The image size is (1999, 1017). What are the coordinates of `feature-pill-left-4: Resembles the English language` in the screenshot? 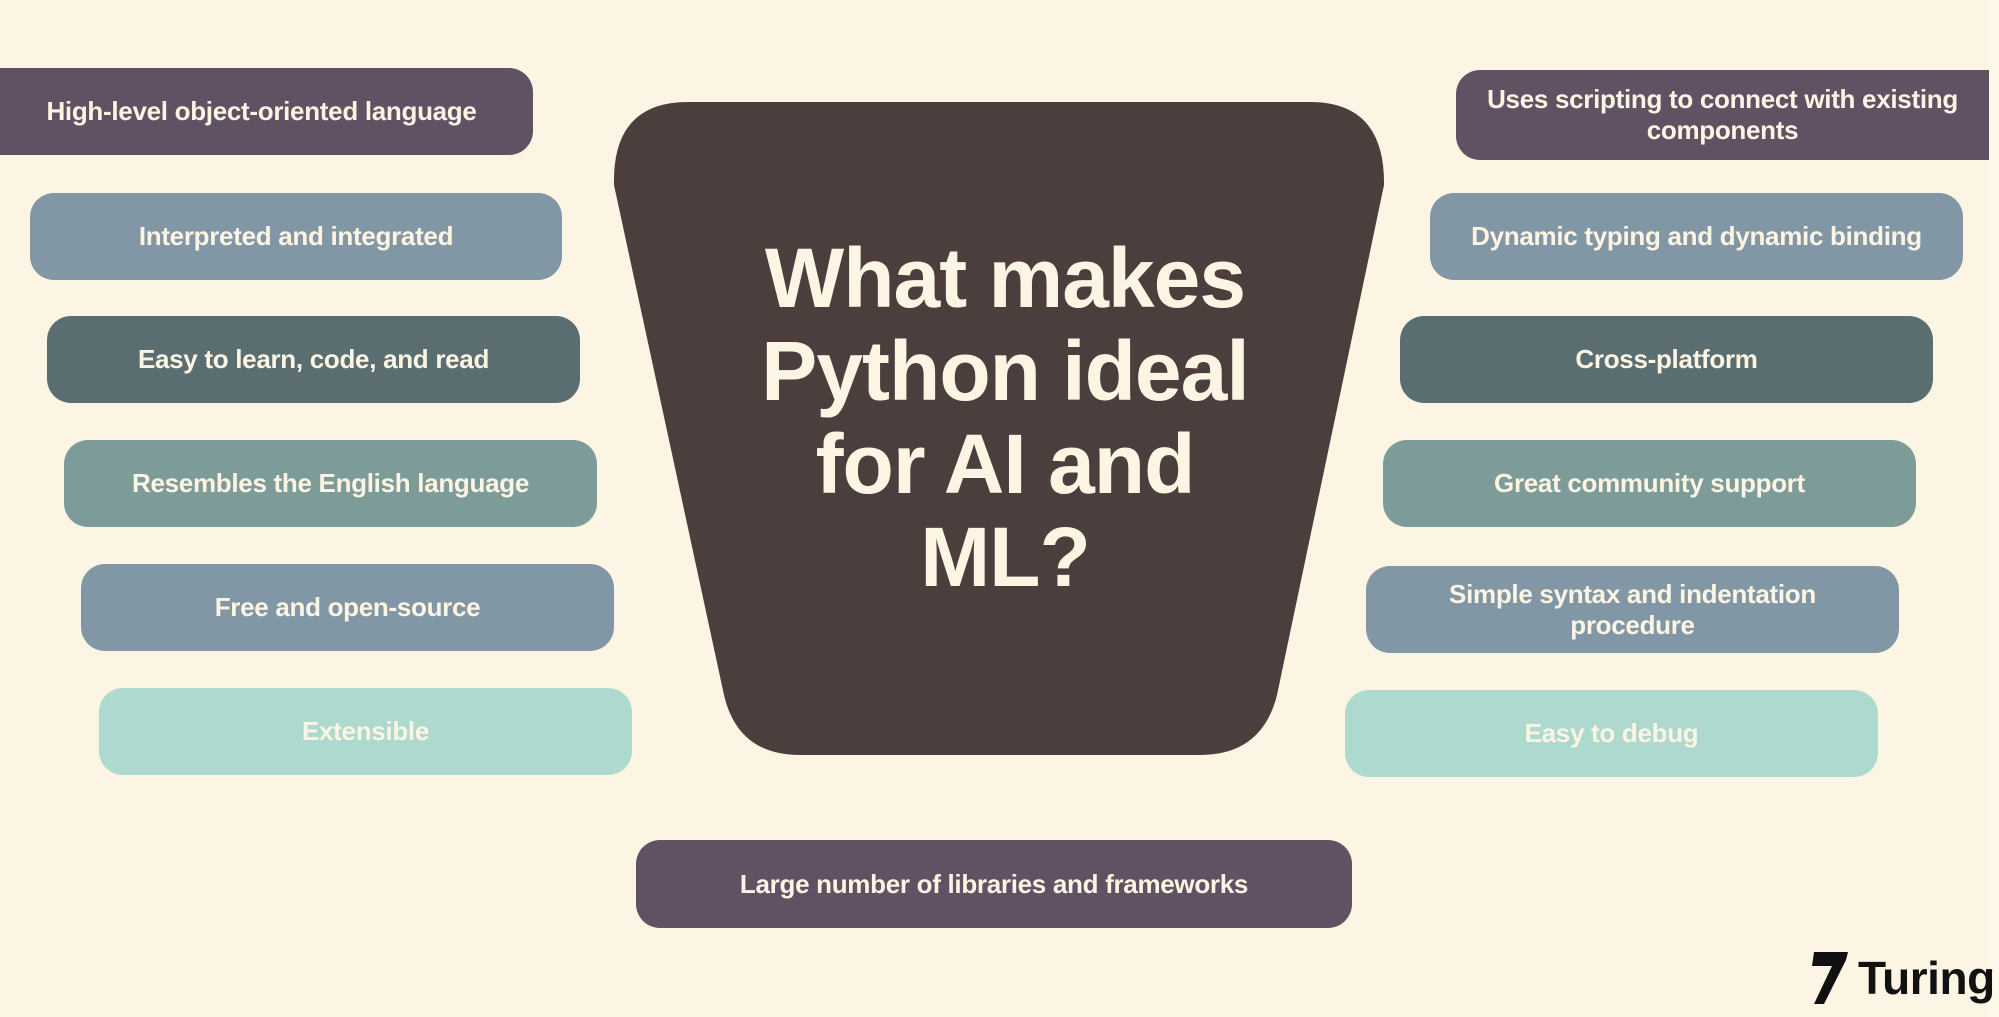 It's located at (330, 483).